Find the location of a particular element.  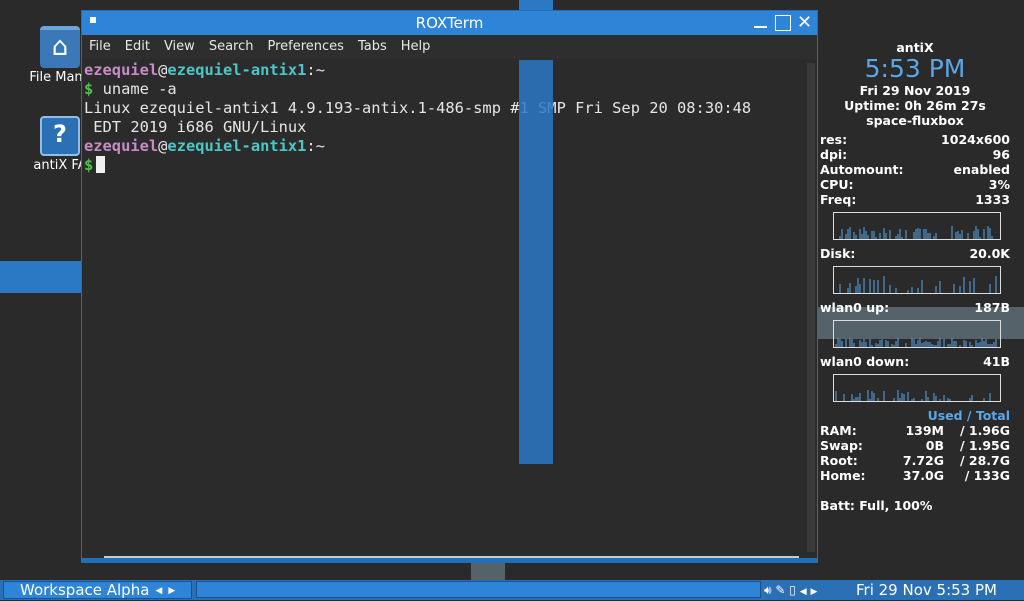

text-cursor is located at coordinates (101, 164).